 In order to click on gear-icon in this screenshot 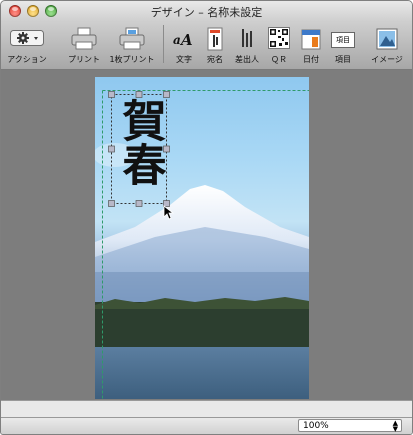, I will do `click(27, 40)`.